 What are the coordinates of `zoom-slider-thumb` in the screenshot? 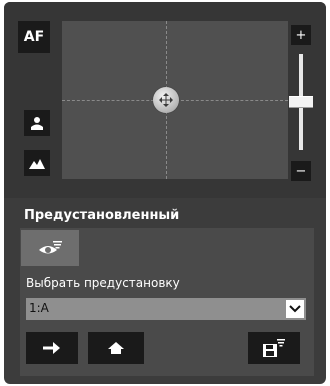 It's located at (301, 102).